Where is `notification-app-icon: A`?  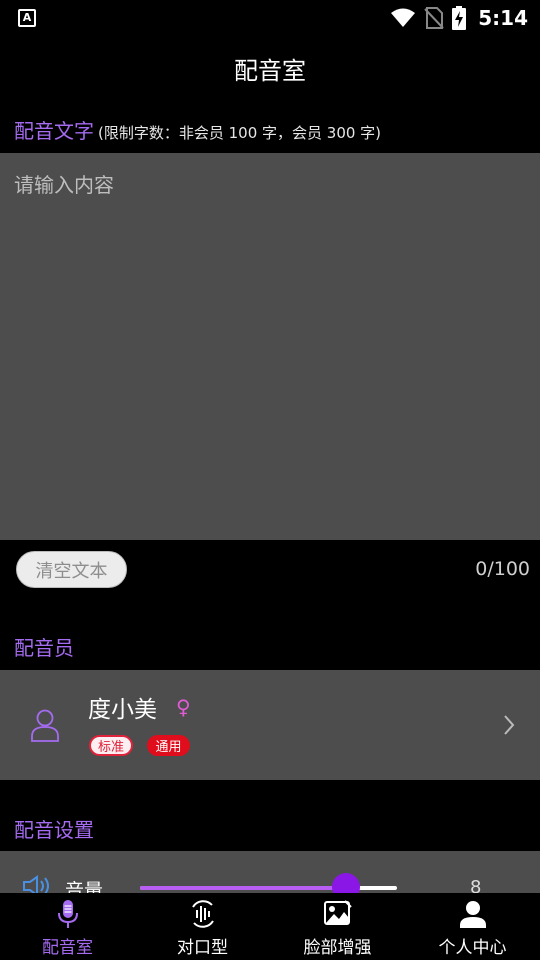
notification-app-icon: A is located at coordinates (27, 18).